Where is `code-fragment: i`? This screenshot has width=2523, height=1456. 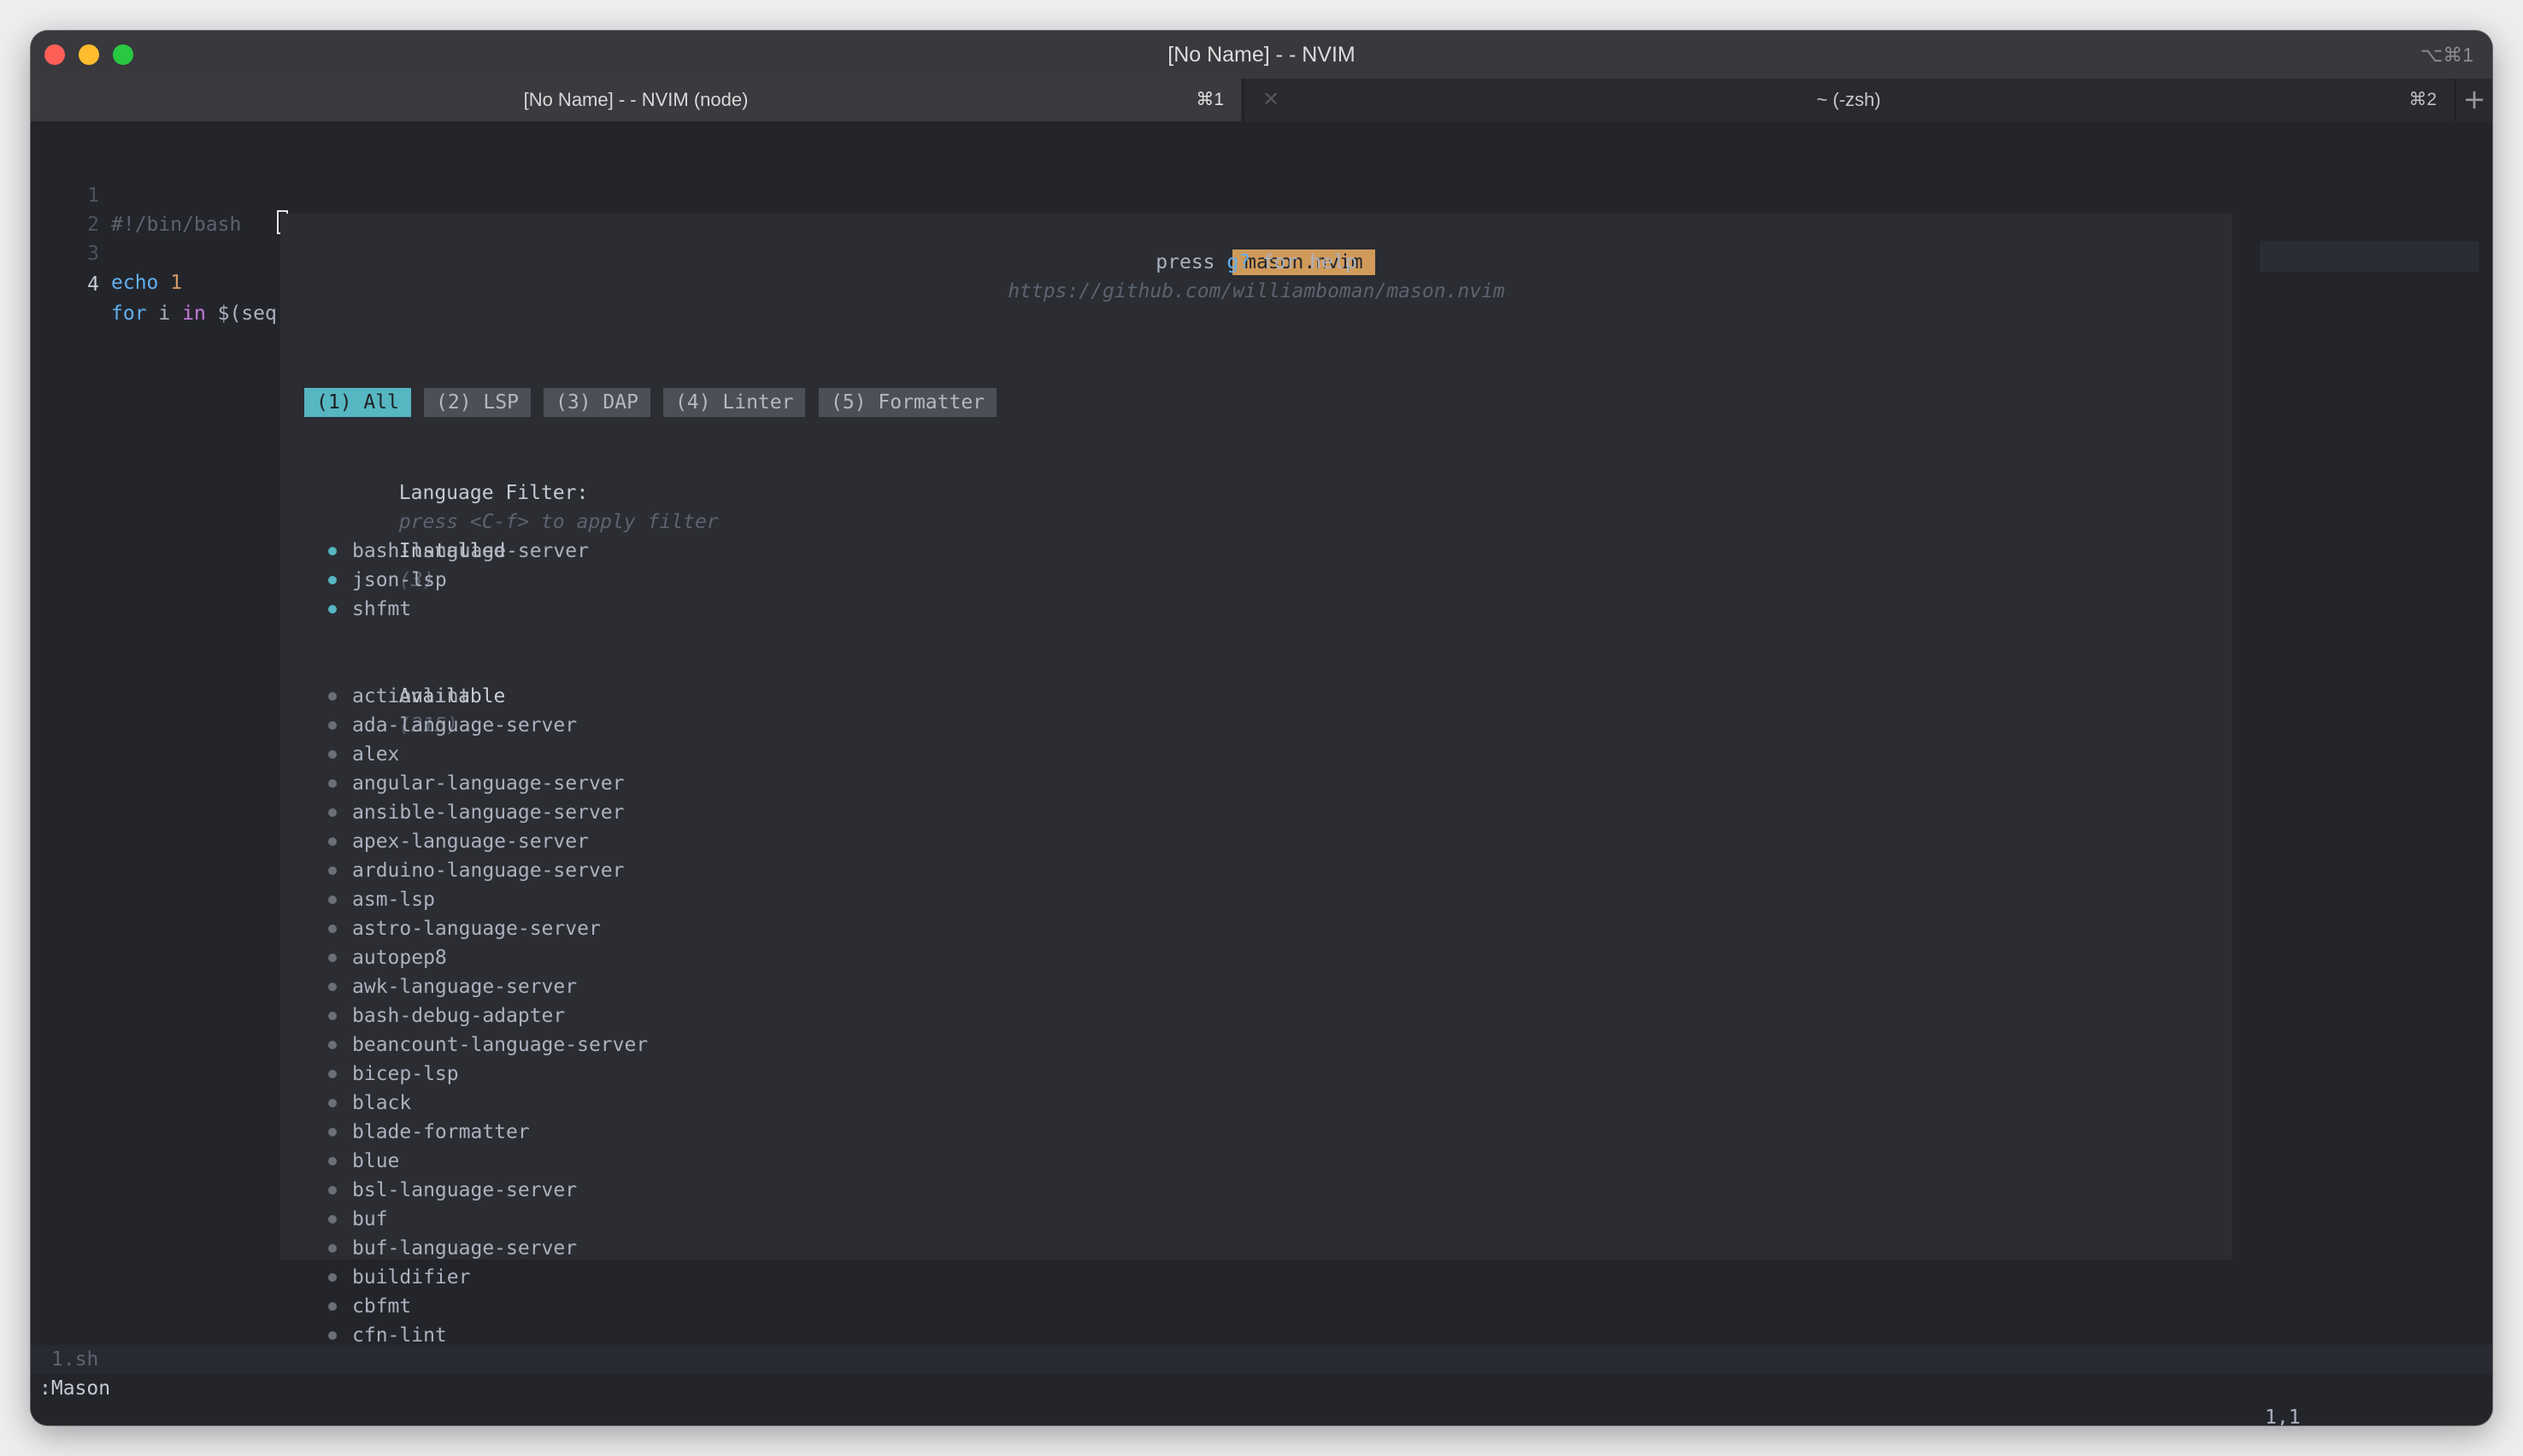
code-fragment: i is located at coordinates (164, 313).